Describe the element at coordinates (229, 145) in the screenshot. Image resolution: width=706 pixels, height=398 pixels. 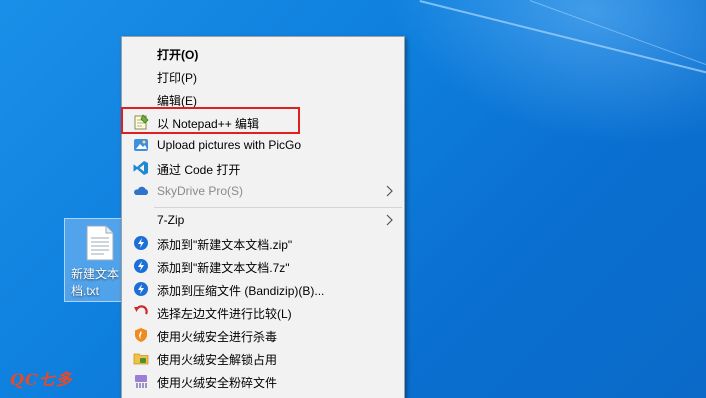
I see `menu-item-label: Upload pictures with PicGo` at that location.